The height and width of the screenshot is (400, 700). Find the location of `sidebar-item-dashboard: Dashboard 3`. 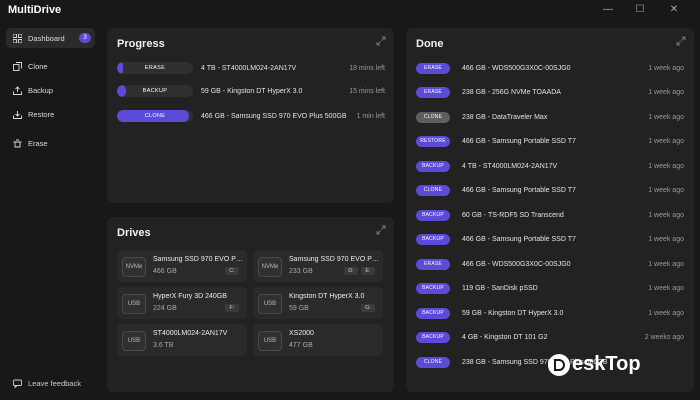

sidebar-item-dashboard: Dashboard 3 is located at coordinates (50, 38).